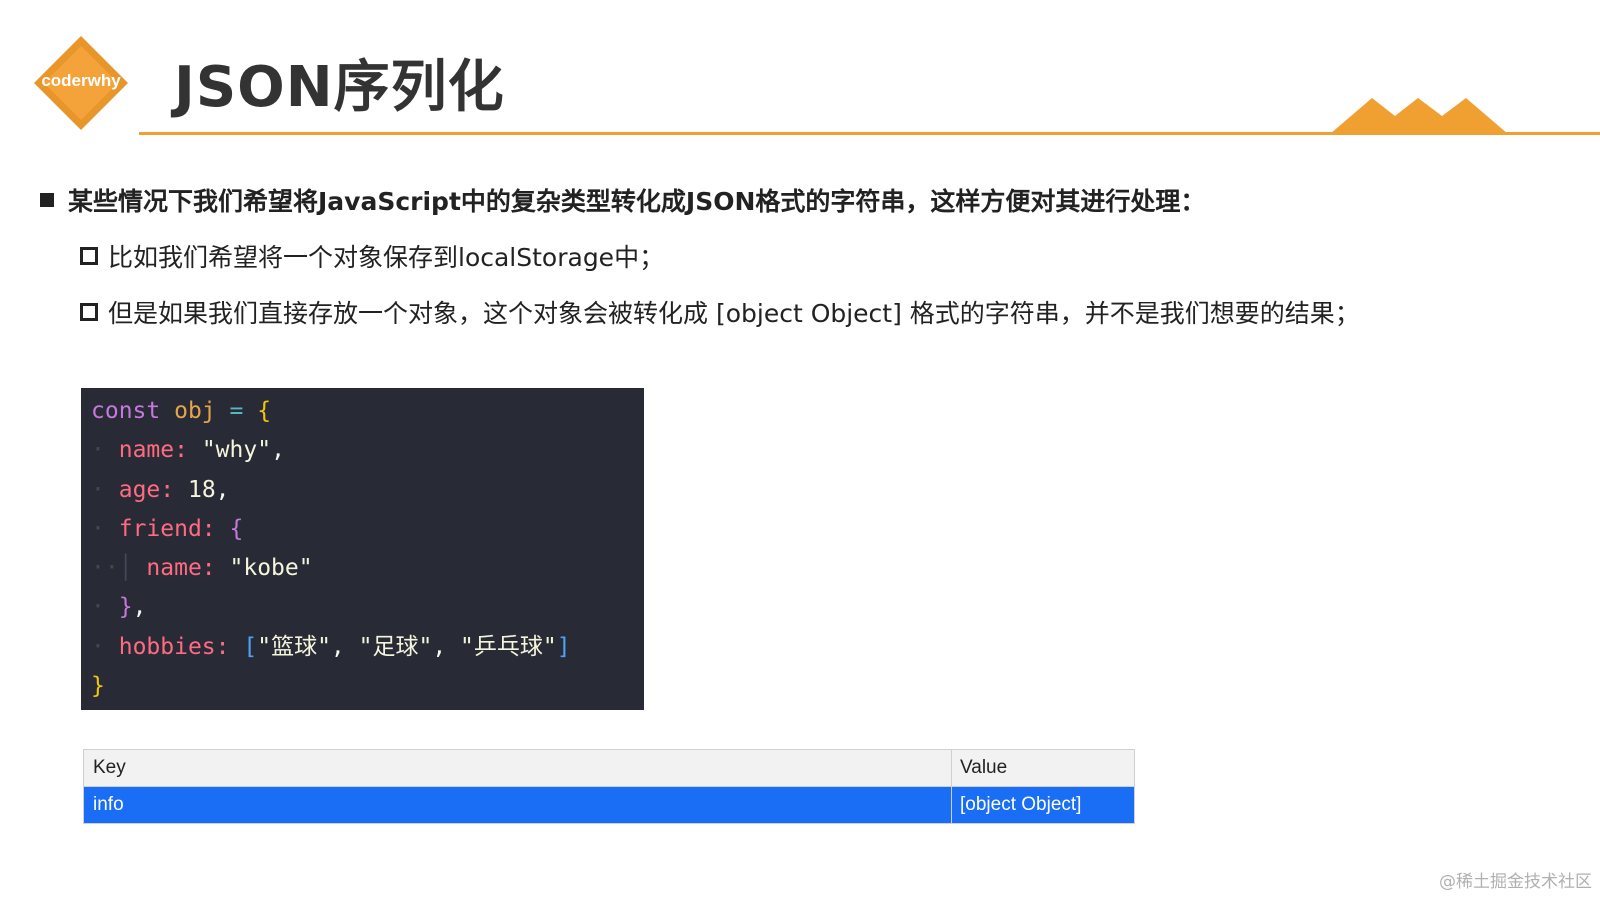  Describe the element at coordinates (146, 489) in the screenshot. I see `code-property: age:` at that location.